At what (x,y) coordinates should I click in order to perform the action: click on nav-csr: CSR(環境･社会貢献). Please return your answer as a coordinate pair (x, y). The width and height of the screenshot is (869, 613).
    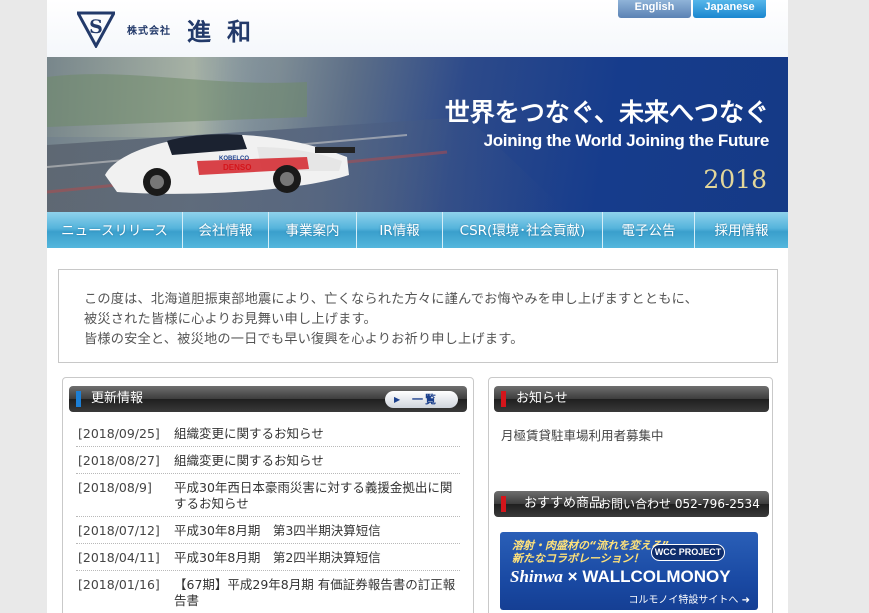
    Looking at the image, I should click on (523, 230).